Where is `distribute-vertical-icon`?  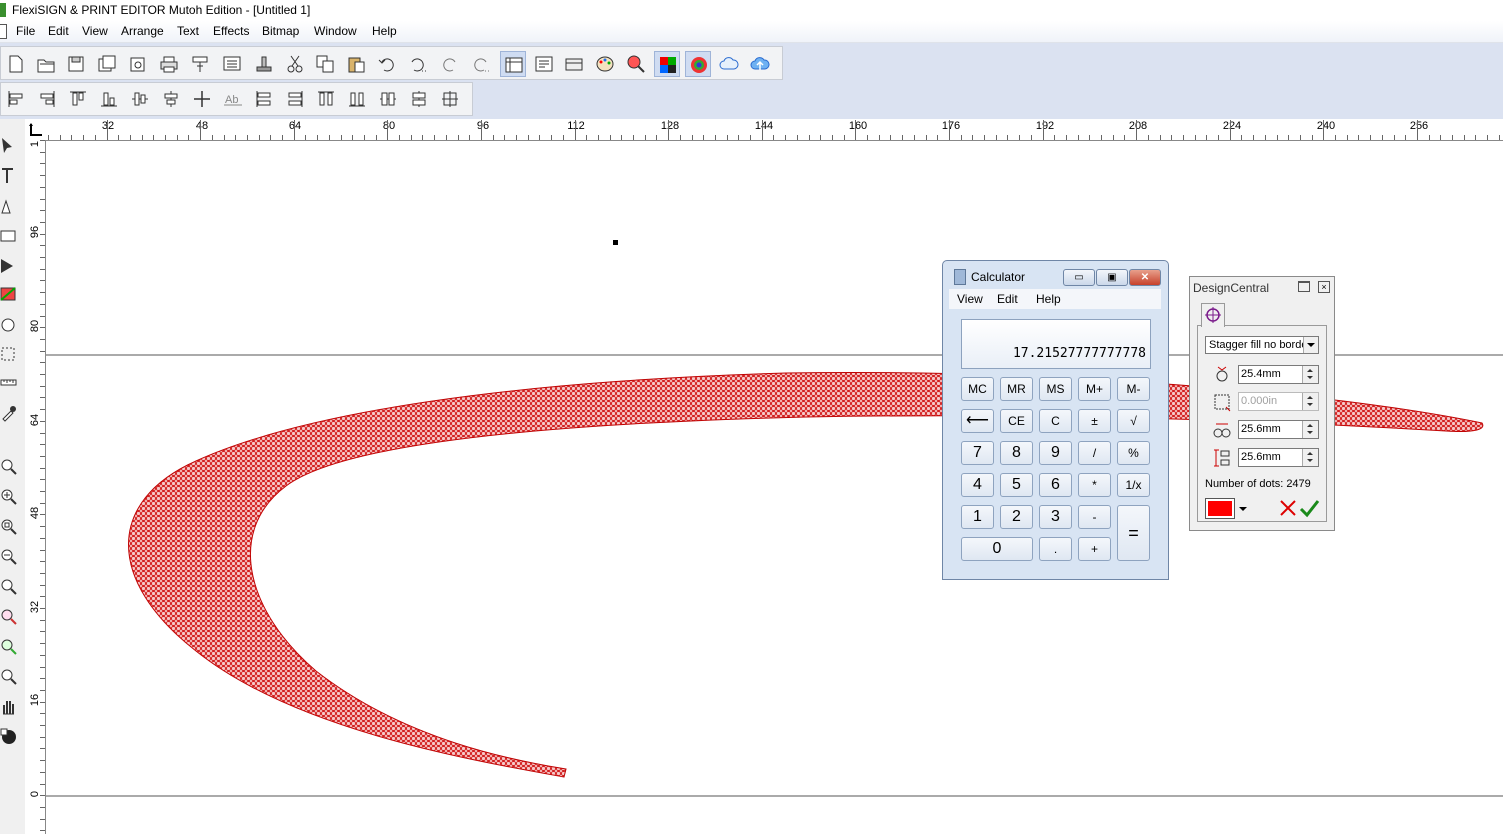
distribute-vertical-icon is located at coordinates (419, 99).